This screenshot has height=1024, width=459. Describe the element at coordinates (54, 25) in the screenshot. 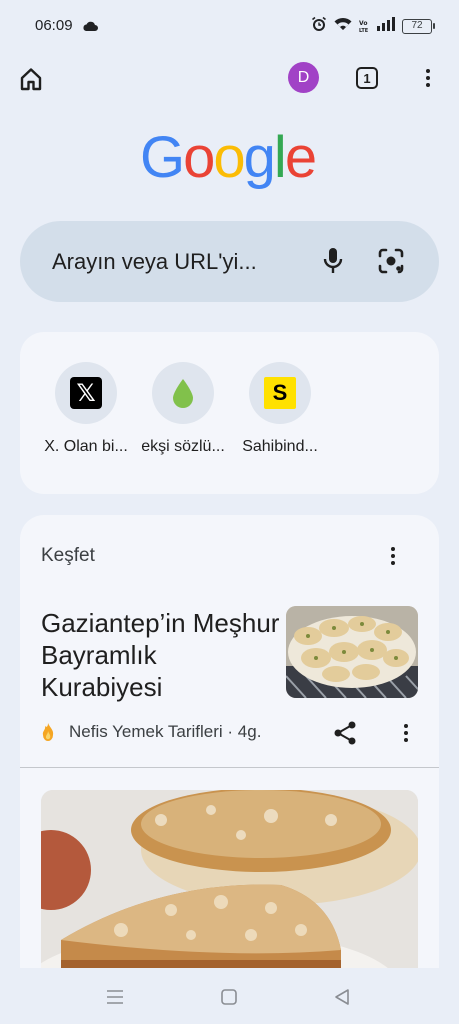

I see `status-time: 06:09` at that location.